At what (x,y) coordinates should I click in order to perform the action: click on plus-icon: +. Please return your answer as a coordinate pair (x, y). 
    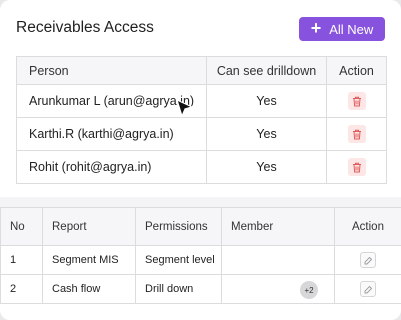
    Looking at the image, I should click on (316, 28).